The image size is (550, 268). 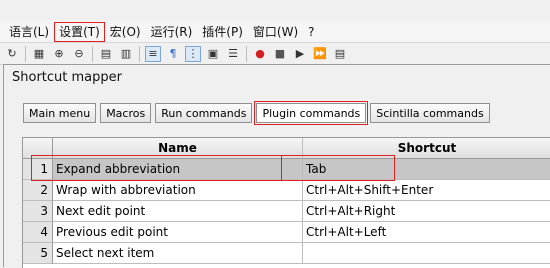 I want to click on menu-help: ?, so click(x=311, y=32).